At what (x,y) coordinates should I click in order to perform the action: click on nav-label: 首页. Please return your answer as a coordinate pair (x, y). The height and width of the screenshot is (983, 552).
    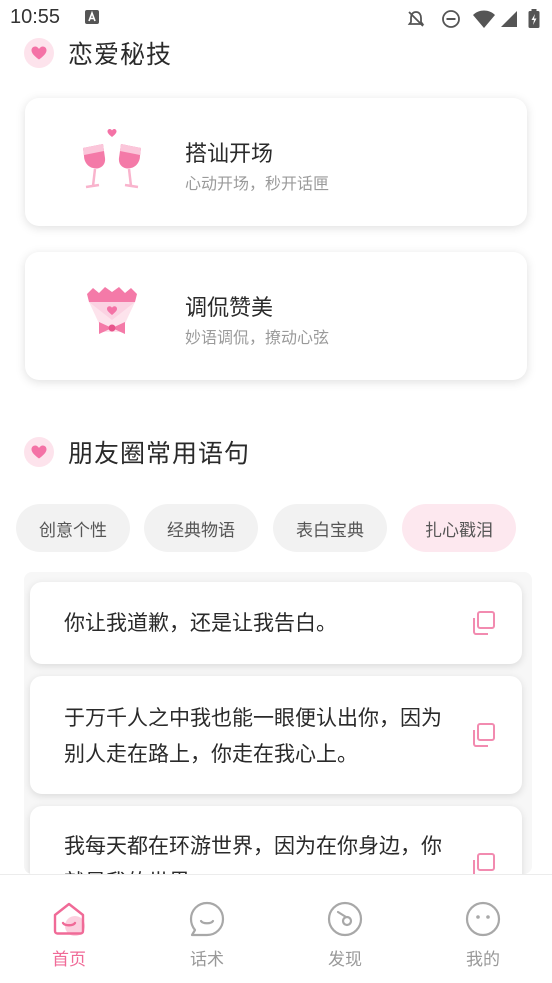
    Looking at the image, I should click on (69, 960).